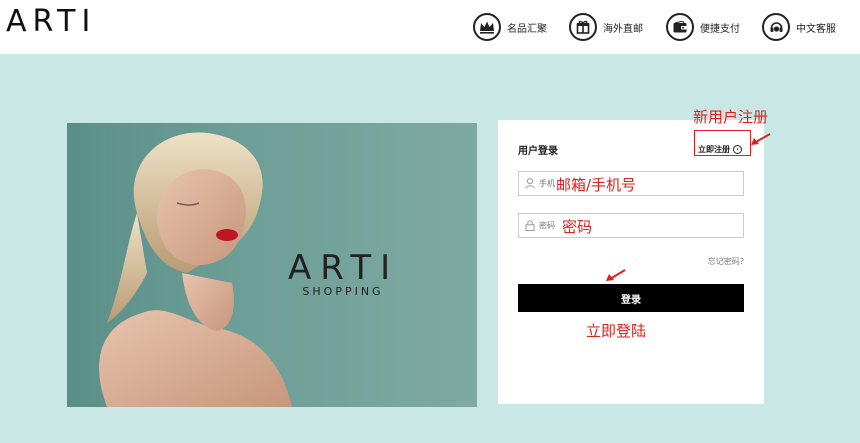 The width and height of the screenshot is (860, 443). I want to click on service-label: 便捷支付, so click(720, 29).